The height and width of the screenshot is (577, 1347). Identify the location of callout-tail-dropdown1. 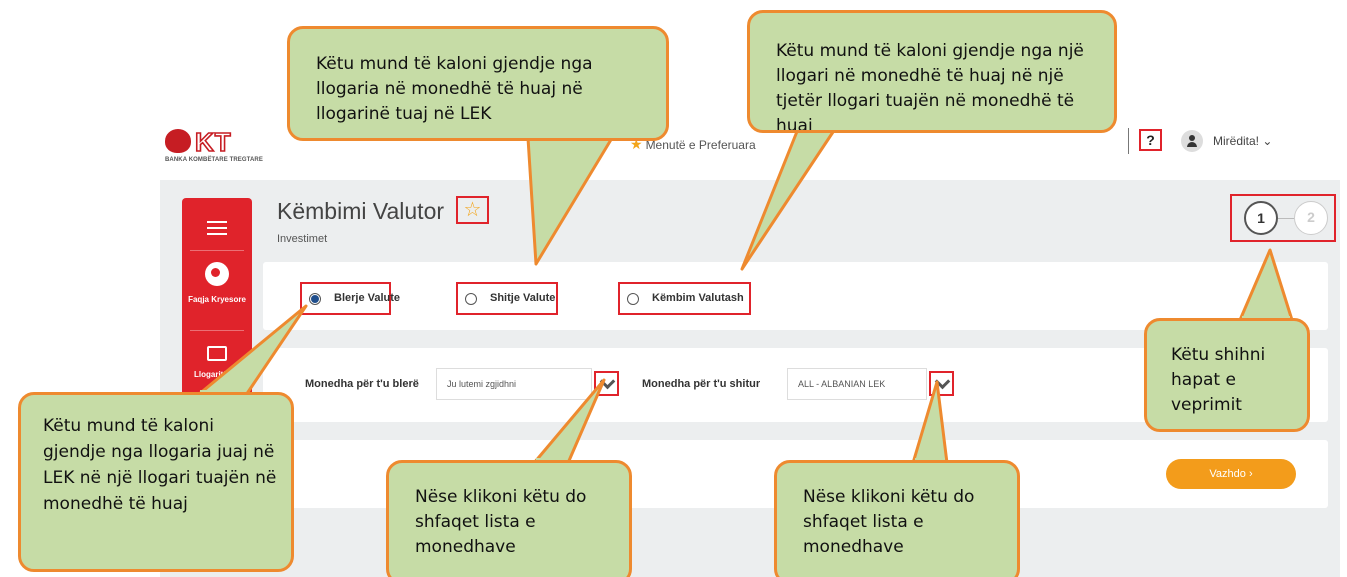
(569, 421).